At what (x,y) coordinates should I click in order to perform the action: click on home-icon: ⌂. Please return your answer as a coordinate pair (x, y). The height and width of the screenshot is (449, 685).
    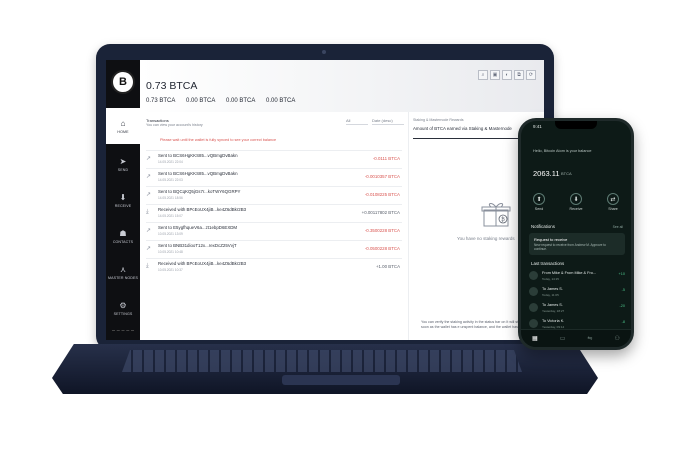
    Looking at the image, I should click on (123, 123).